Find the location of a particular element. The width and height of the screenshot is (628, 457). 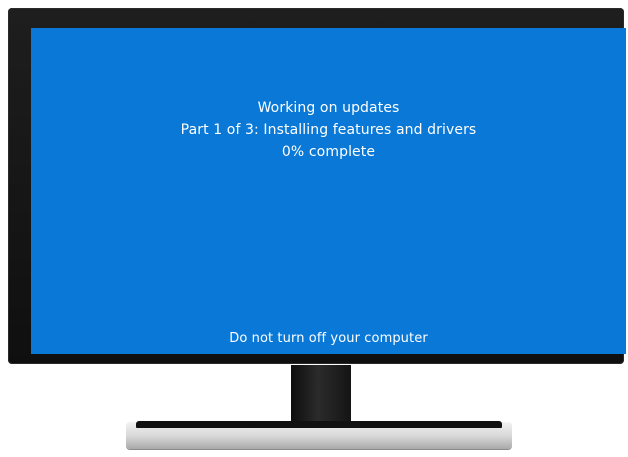

update-title: Working on updates is located at coordinates (328, 108).